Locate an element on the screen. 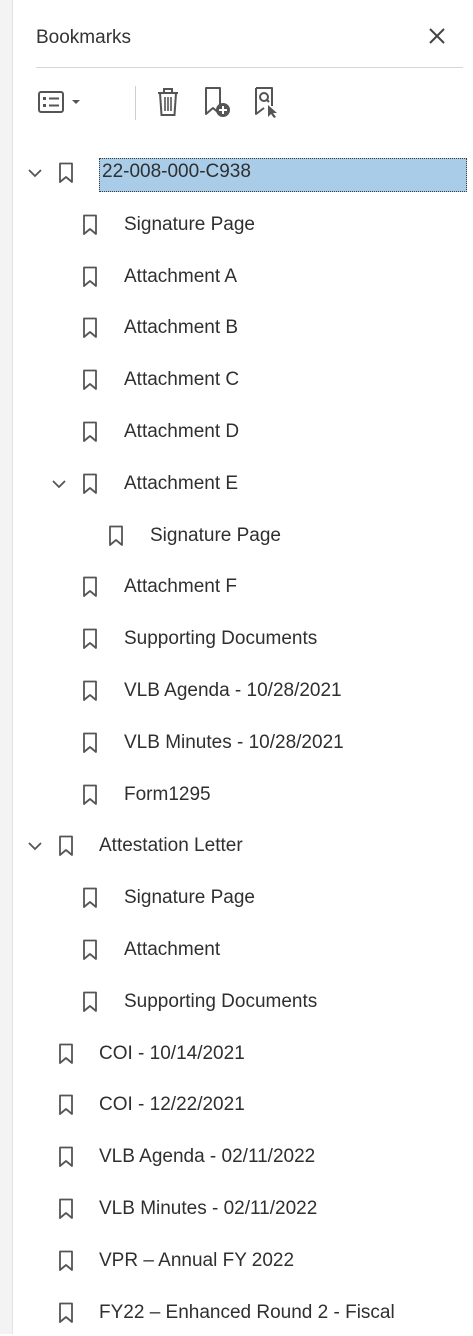 The width and height of the screenshot is (473, 1336). bookmark-item: Attachment E is located at coordinates (236, 484).